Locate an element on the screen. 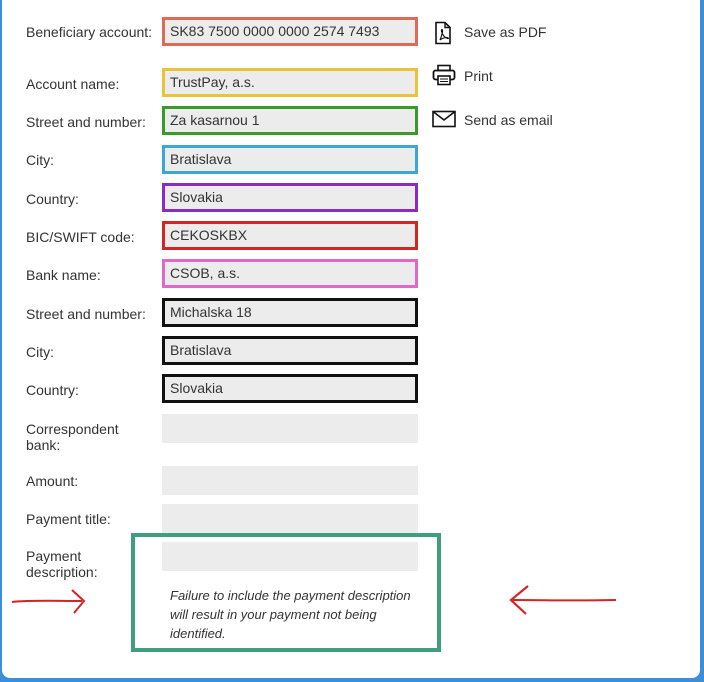  correspondent-bank-field is located at coordinates (290, 428).